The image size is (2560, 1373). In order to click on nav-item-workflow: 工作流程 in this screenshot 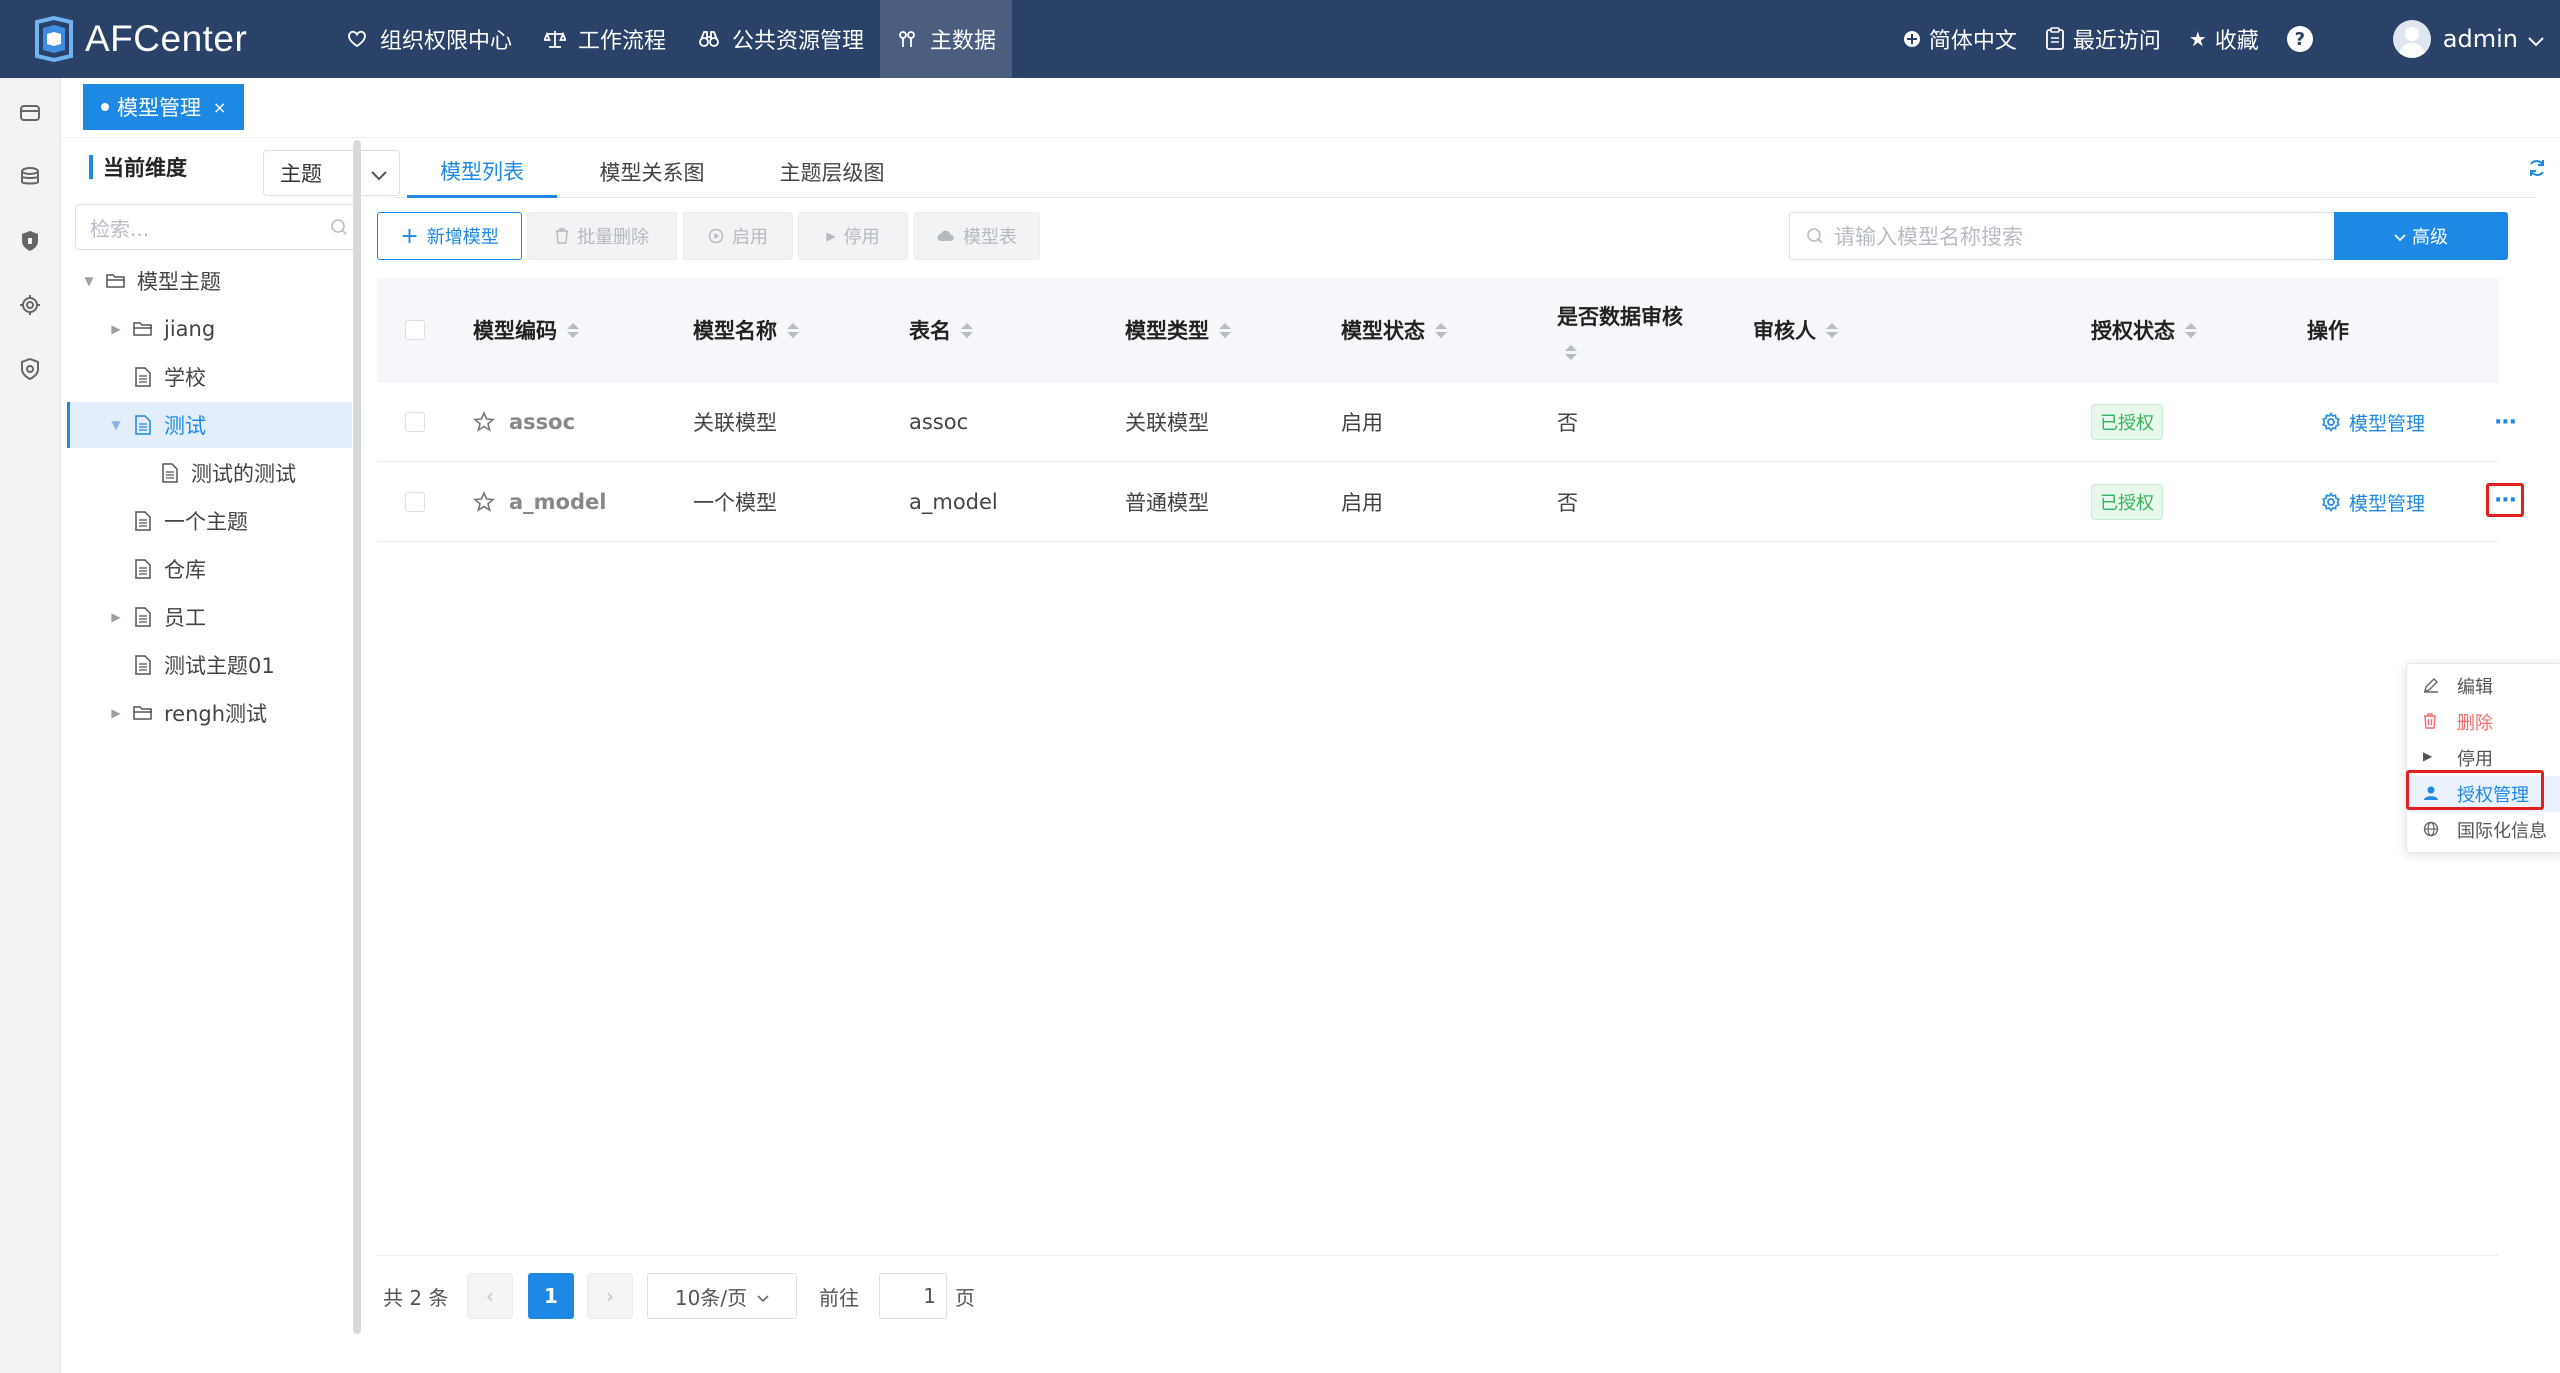, I will do `click(605, 39)`.